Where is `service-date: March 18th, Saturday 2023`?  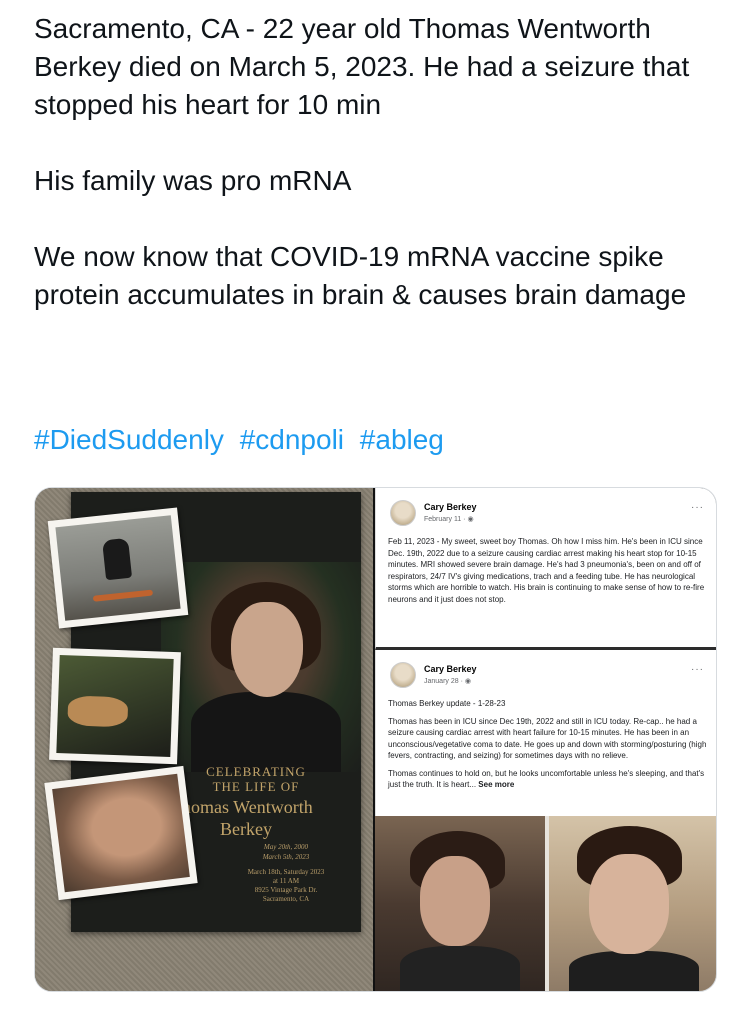 service-date: March 18th, Saturday 2023 is located at coordinates (286, 872).